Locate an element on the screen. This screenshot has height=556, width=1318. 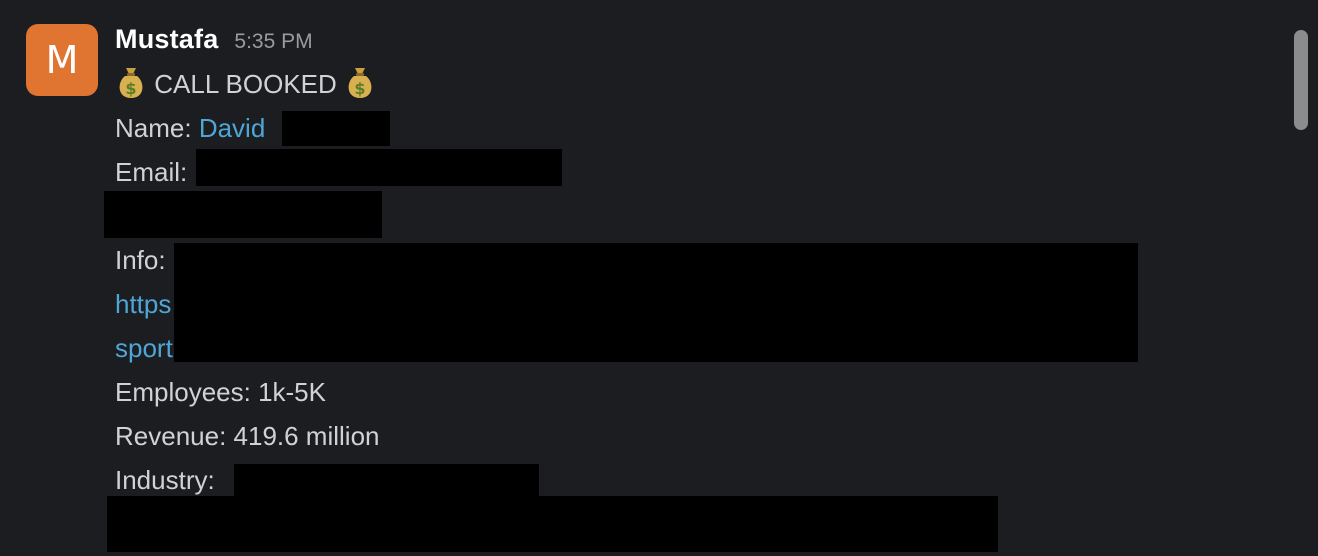
industry-label: Industry: is located at coordinates (165, 480).